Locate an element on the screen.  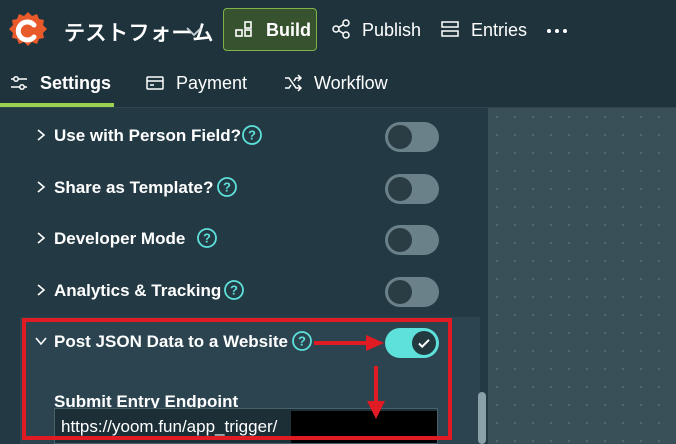
top-bar: テストフォーム Build Publish Entries is located at coordinates (338, 31).